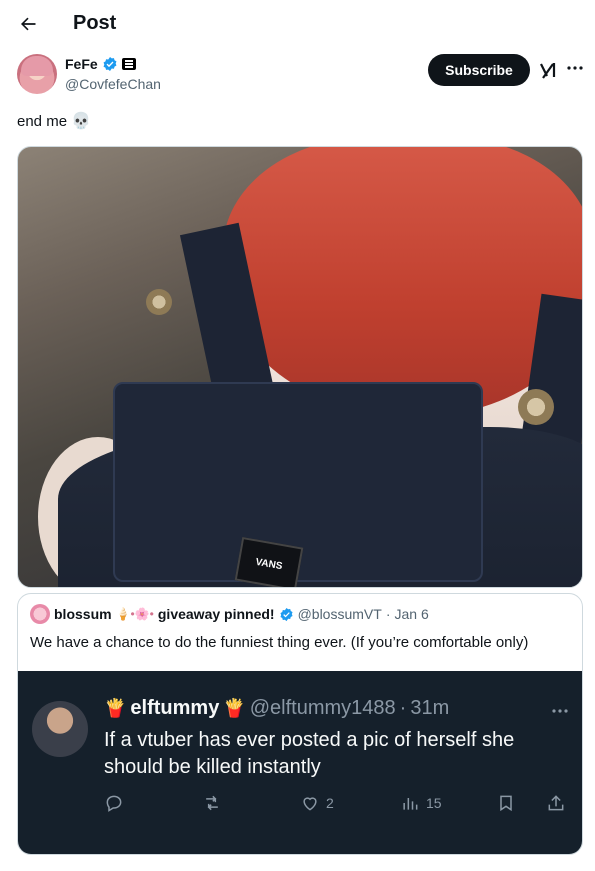 The height and width of the screenshot is (871, 595). I want to click on post-header: Post, so click(297, 24).